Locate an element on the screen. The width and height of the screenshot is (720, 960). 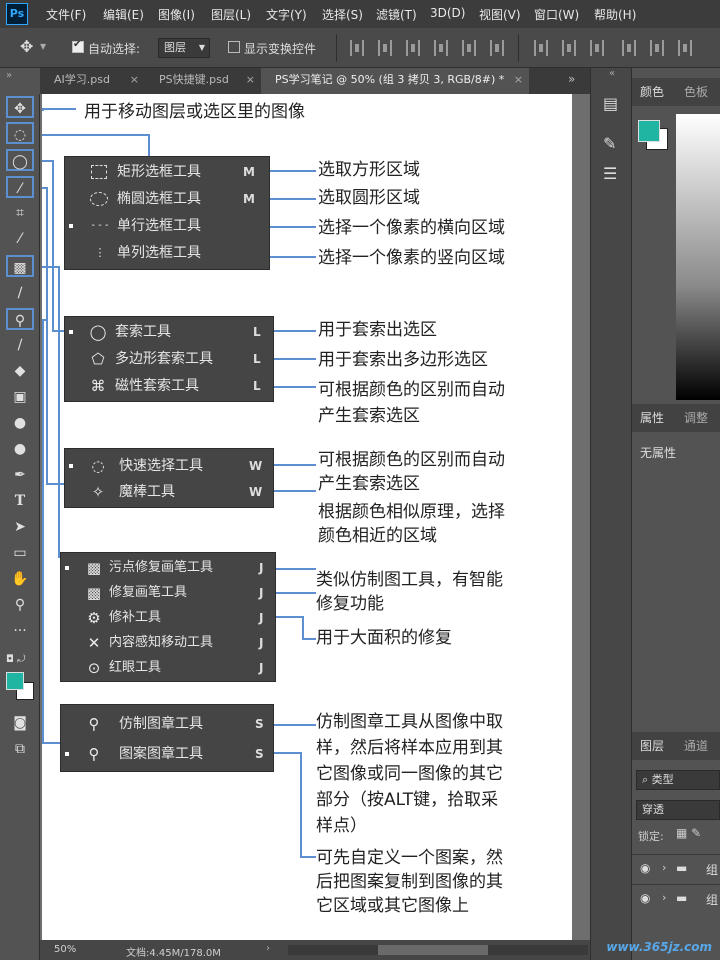
lock-icons: ▦ ✎ is located at coordinates (688, 833).